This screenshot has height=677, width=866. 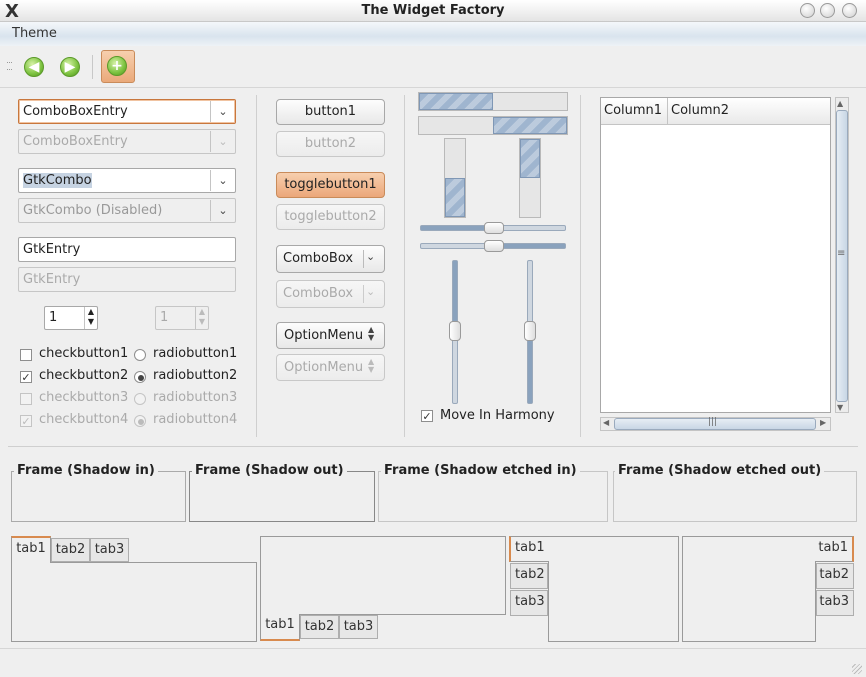 What do you see at coordinates (195, 397) in the screenshot?
I see `radio-label: radiobutton3` at bounding box center [195, 397].